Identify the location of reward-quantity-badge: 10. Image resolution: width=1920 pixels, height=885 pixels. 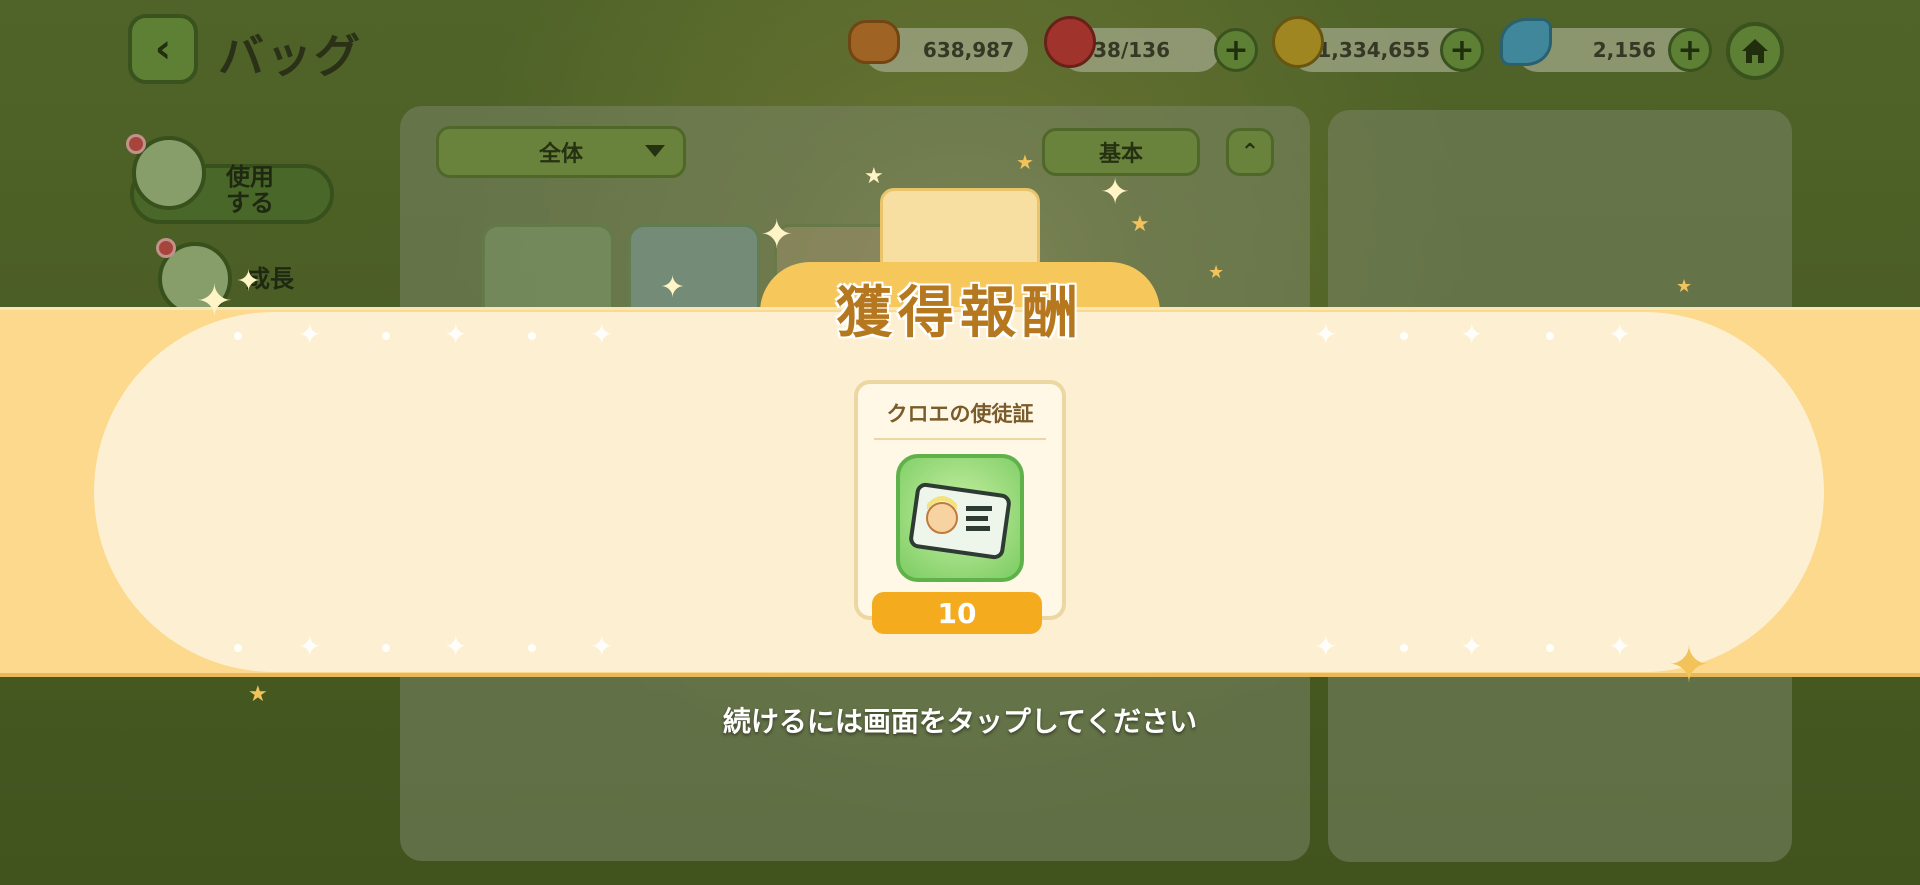
(957, 613).